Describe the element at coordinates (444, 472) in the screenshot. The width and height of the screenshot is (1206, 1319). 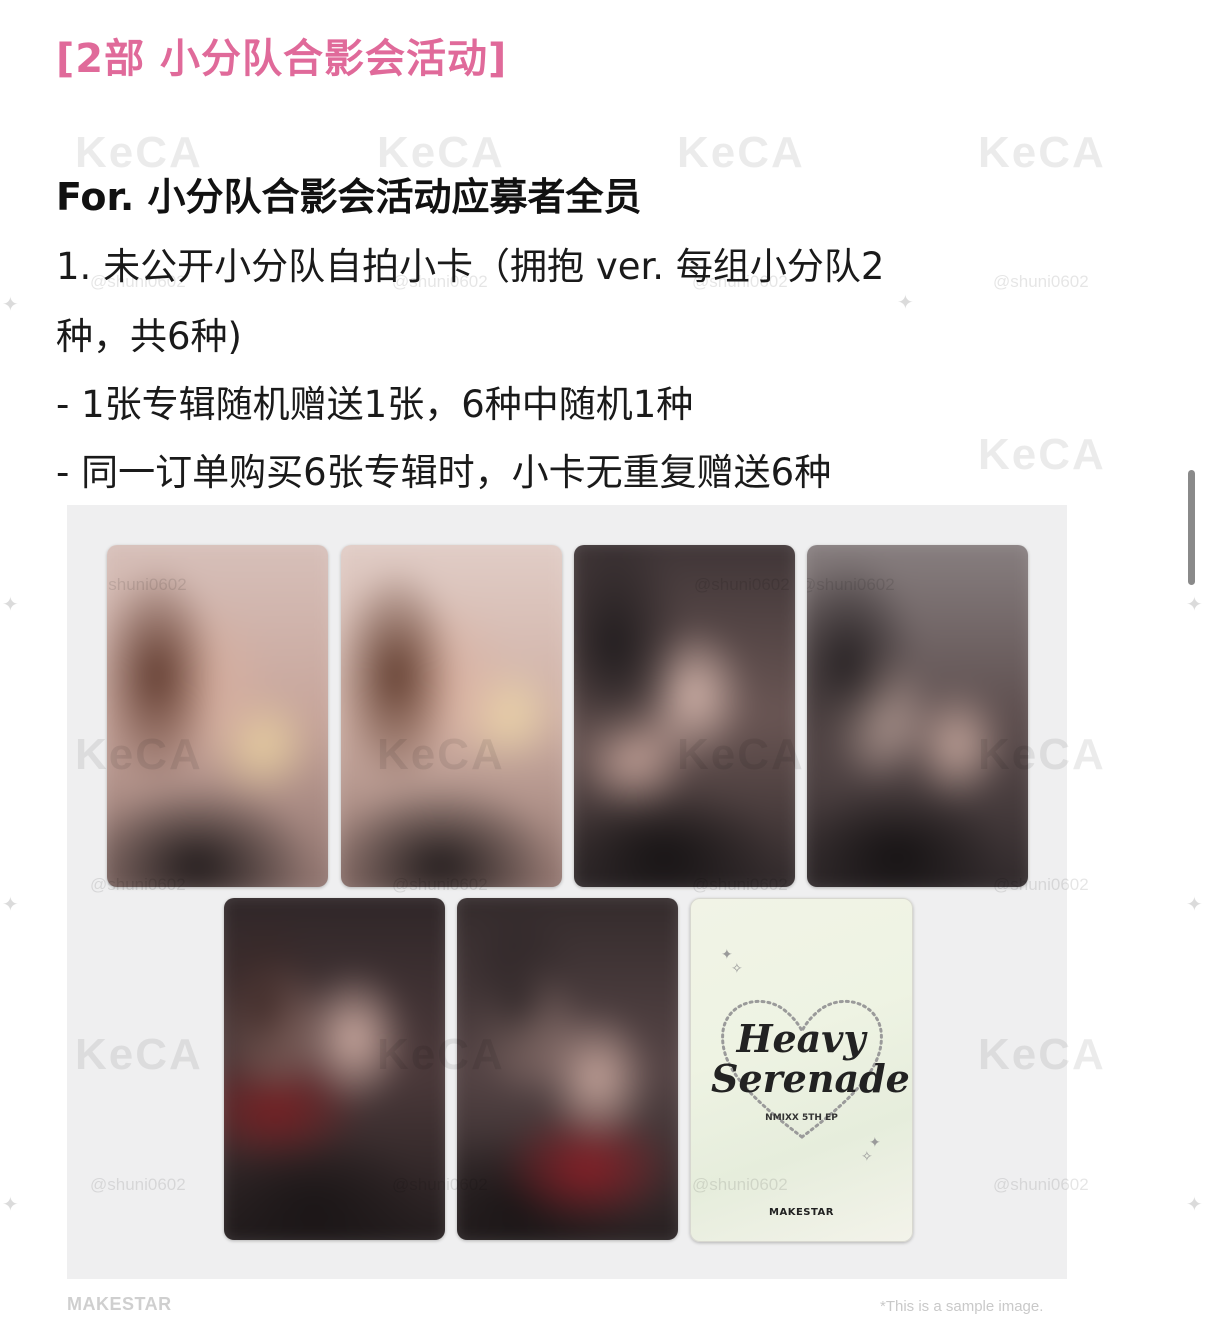
I see `body-line: - 同一订单购买6张专辑时，小卡无重复赠送6种` at that location.